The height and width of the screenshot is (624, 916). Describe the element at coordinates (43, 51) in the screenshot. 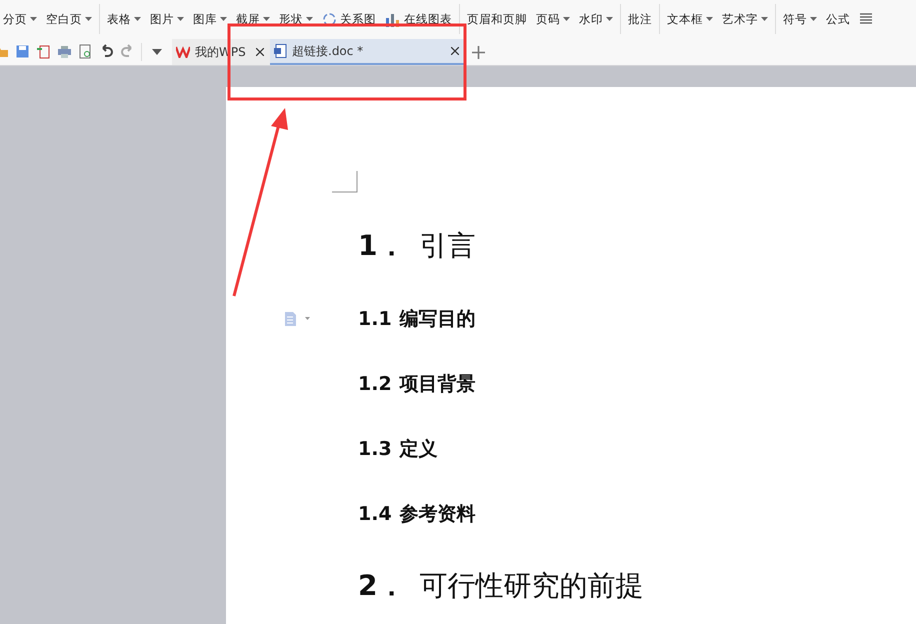

I see `export-icon` at that location.